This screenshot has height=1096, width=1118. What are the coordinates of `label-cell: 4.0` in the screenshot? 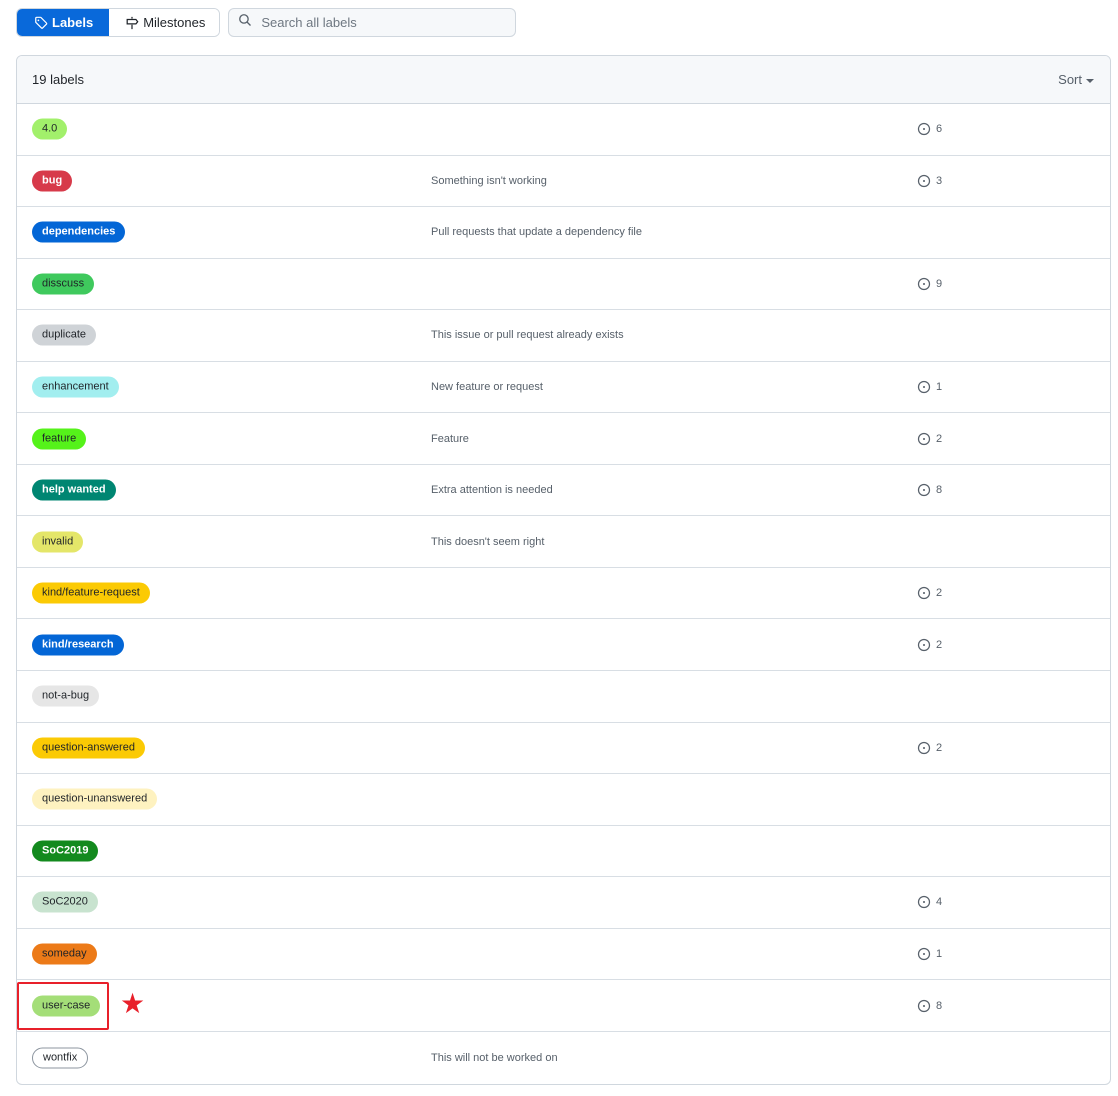 It's located at (50, 129).